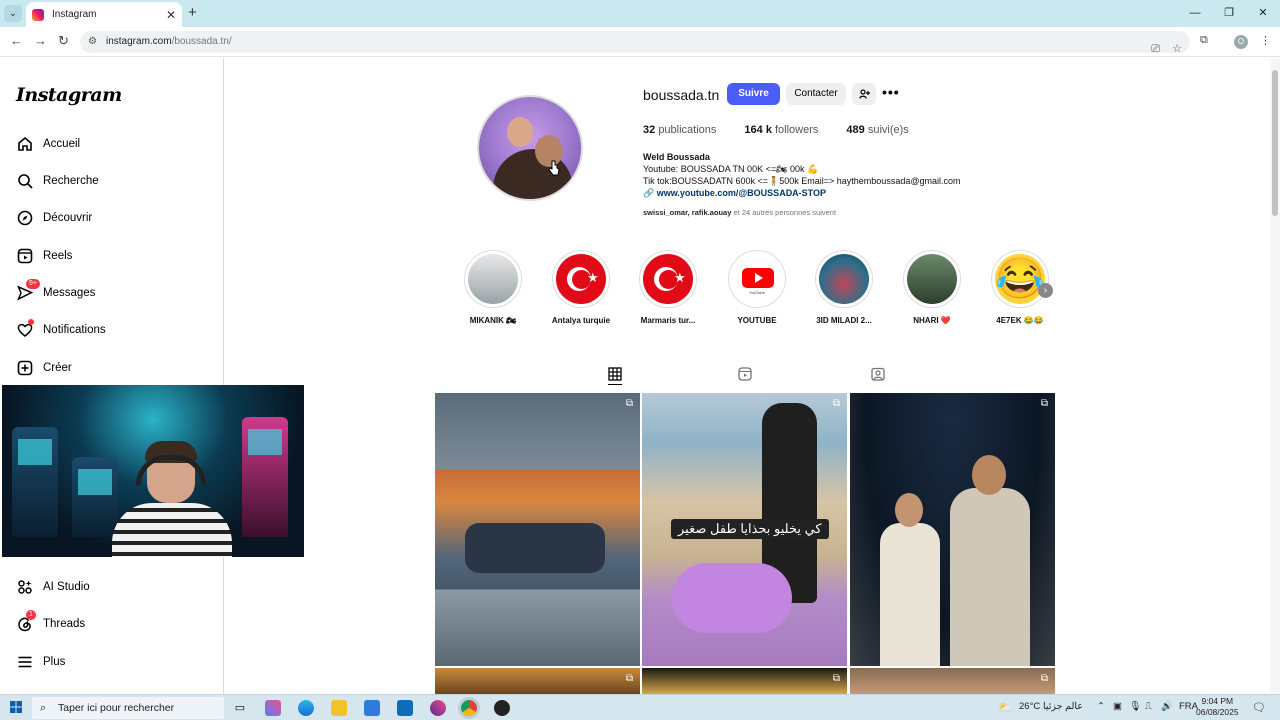  What do you see at coordinates (1275, 376) in the screenshot?
I see `page-scrollbar` at bounding box center [1275, 376].